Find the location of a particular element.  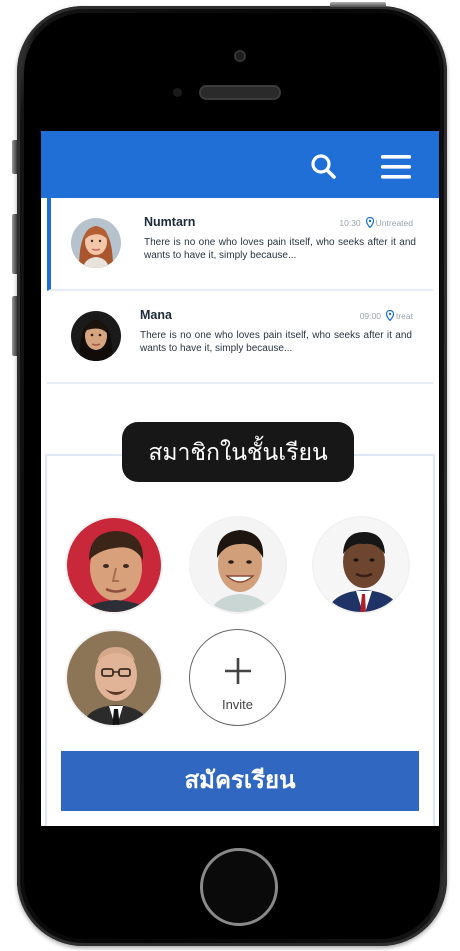

message-time: 09:00 is located at coordinates (370, 316).